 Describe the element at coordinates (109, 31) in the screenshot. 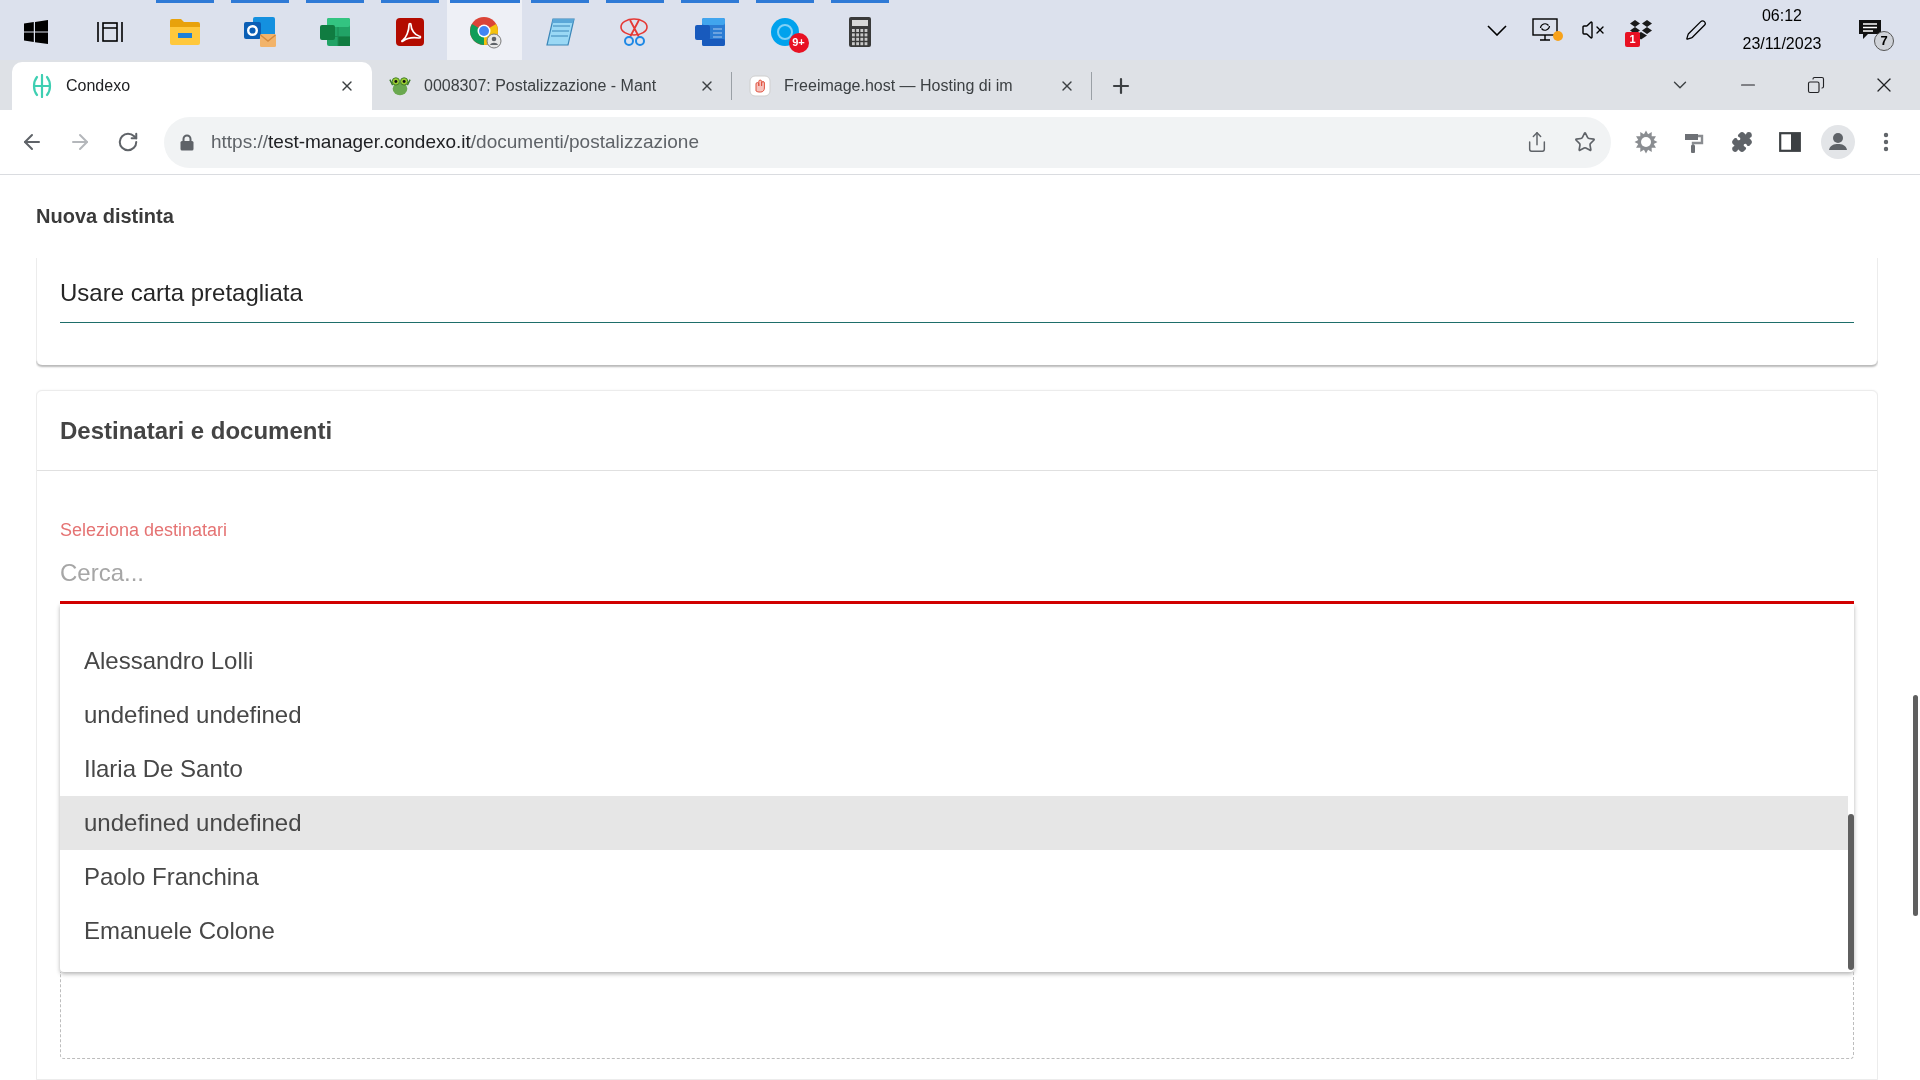

I see `task-view-icon` at that location.